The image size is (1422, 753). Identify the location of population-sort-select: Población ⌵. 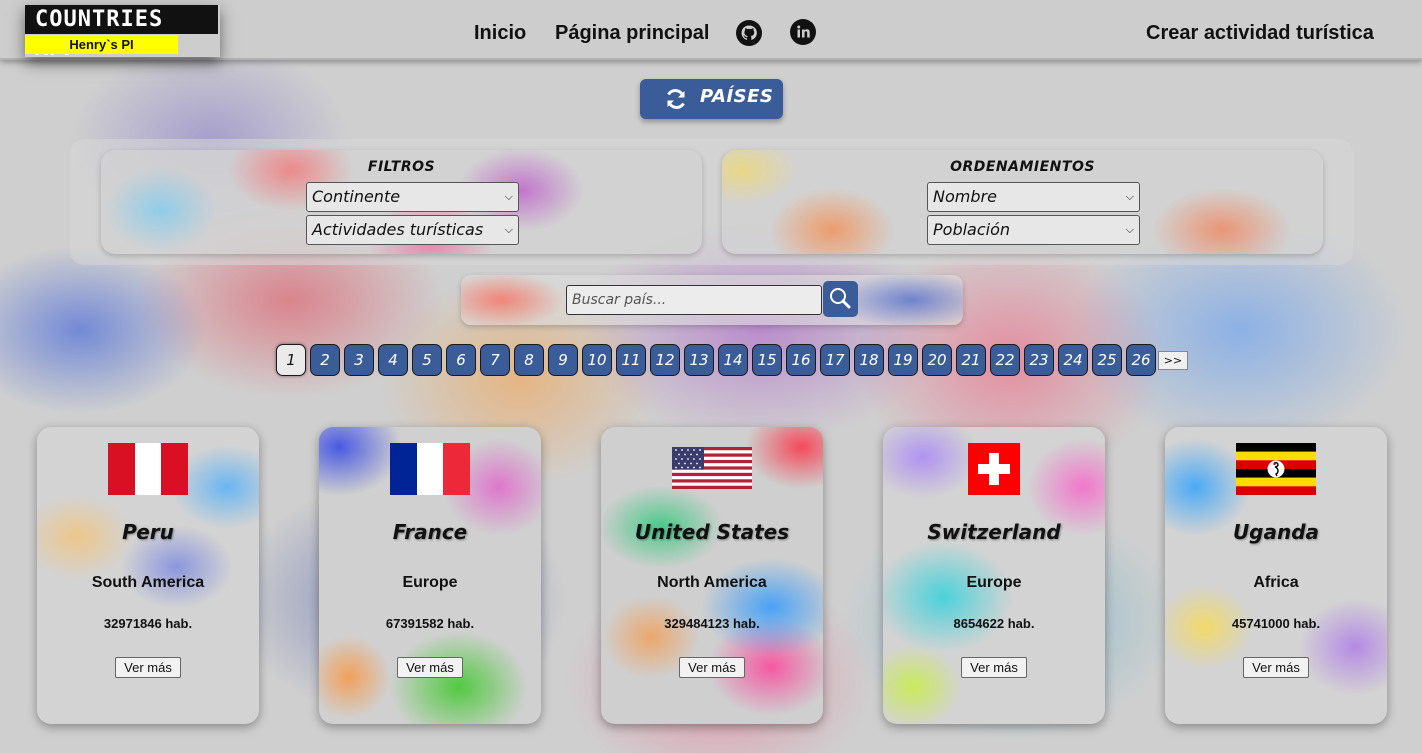
(1033, 230).